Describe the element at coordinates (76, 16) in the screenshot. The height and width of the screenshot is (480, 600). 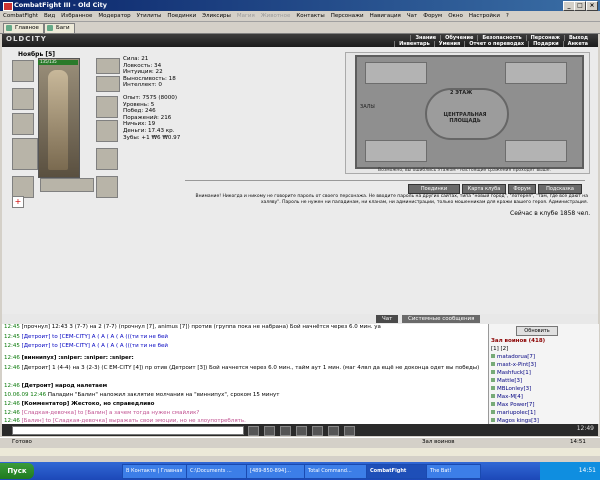
I see `menu-favorites: Избранное` at that location.